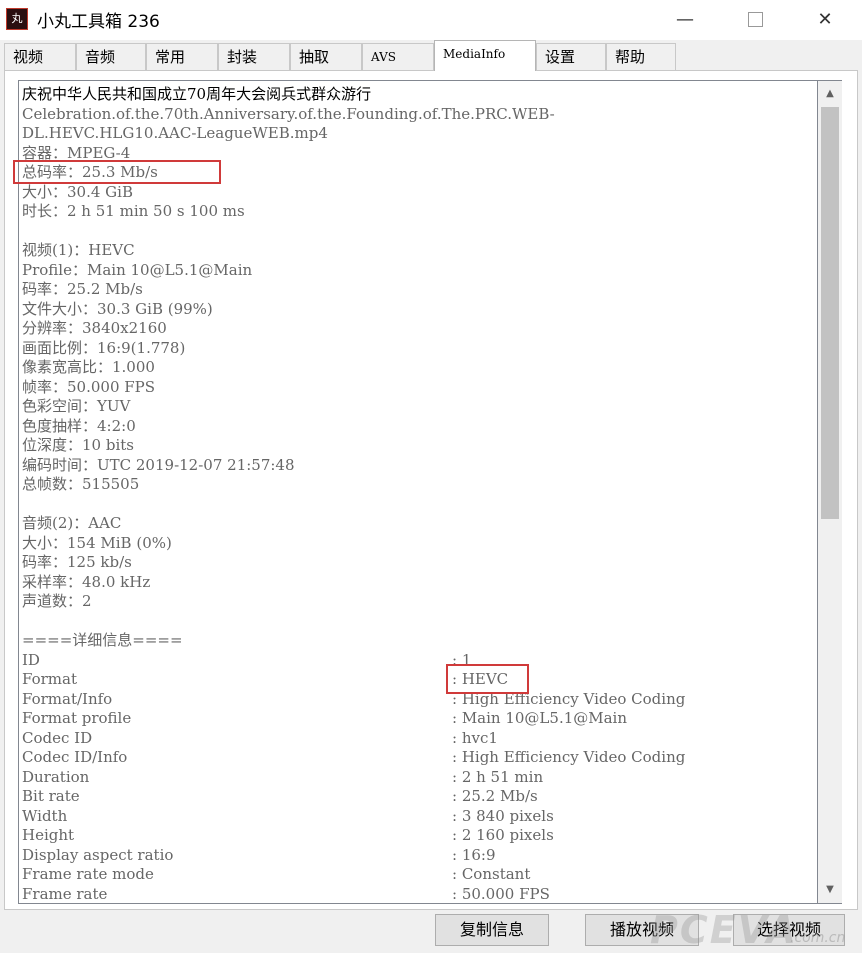  What do you see at coordinates (102, 640) in the screenshot?
I see `info-line: ====详细信息====` at bounding box center [102, 640].